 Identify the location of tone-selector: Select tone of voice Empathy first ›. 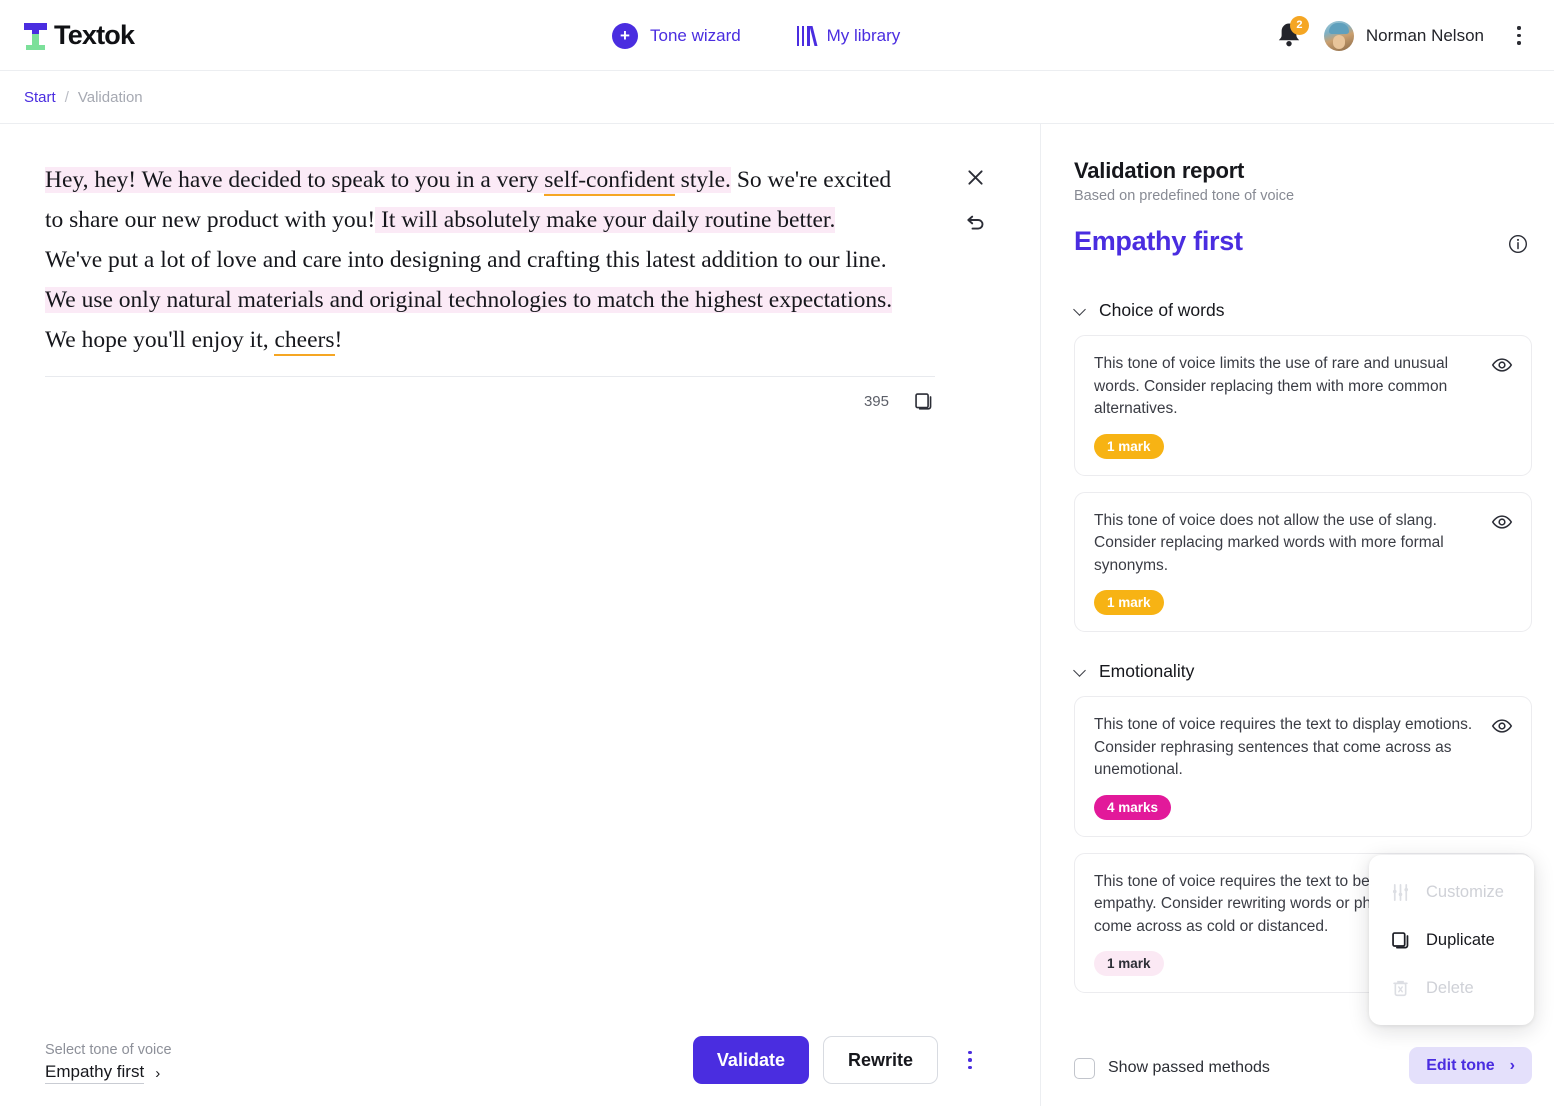
(108, 1063).